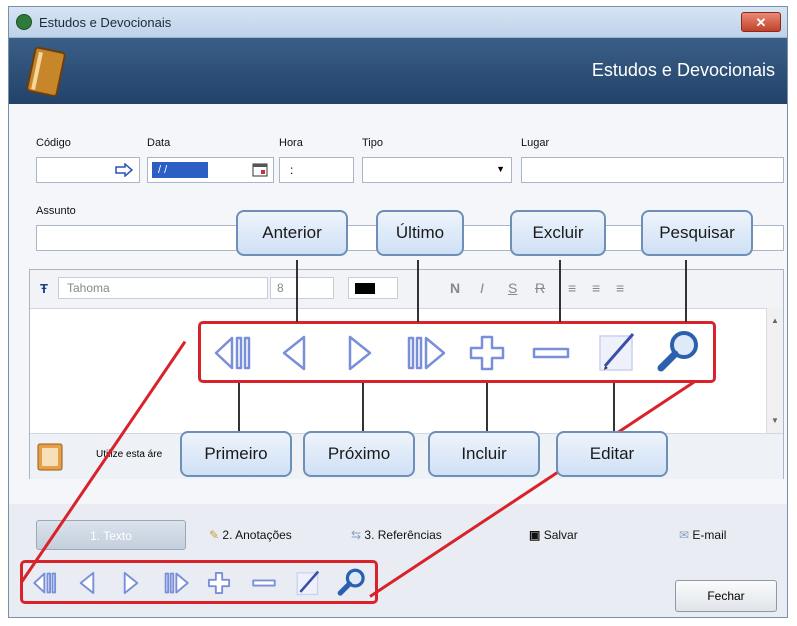  What do you see at coordinates (406, 289) in the screenshot?
I see `editor-toolbar: Ŧ Tahoma 8 N I S R ≡ ≡ ≡` at bounding box center [406, 289].